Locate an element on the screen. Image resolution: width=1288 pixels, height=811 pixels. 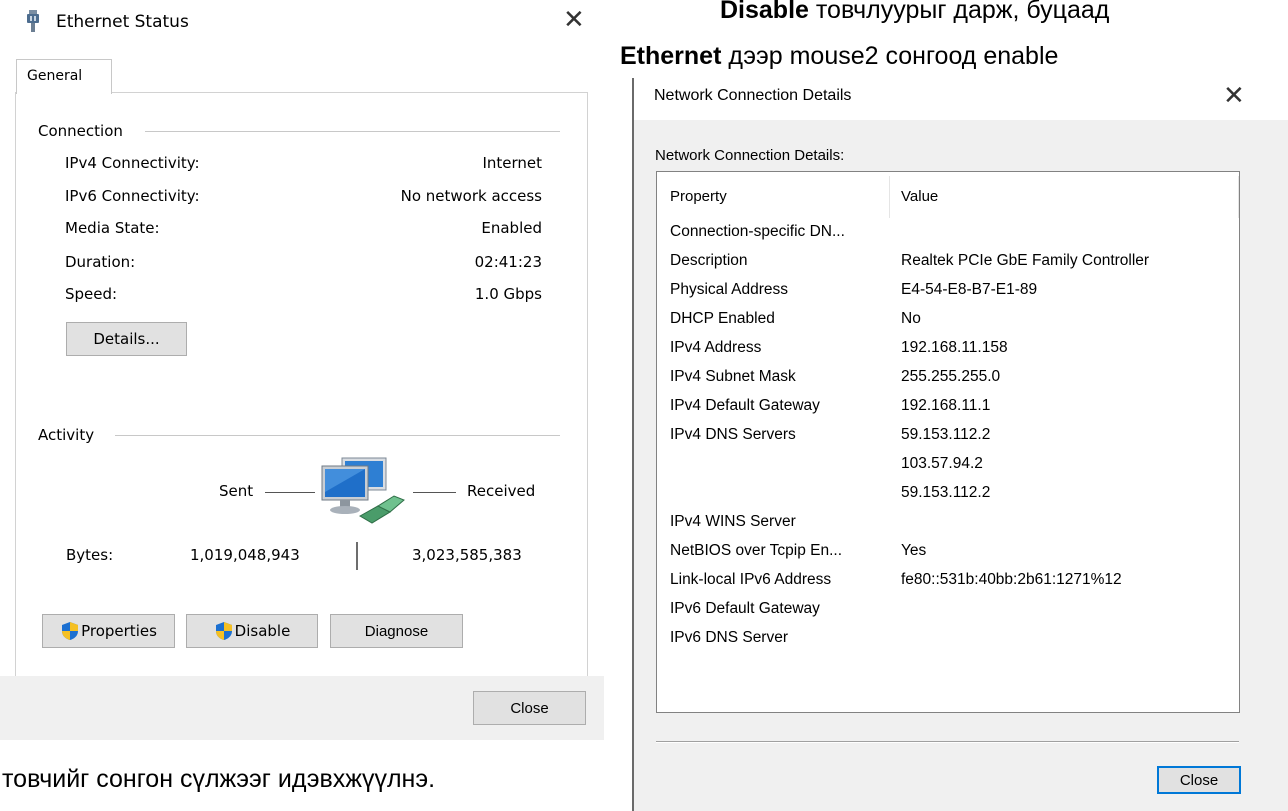
media-state-label: Media State: is located at coordinates (112, 228).